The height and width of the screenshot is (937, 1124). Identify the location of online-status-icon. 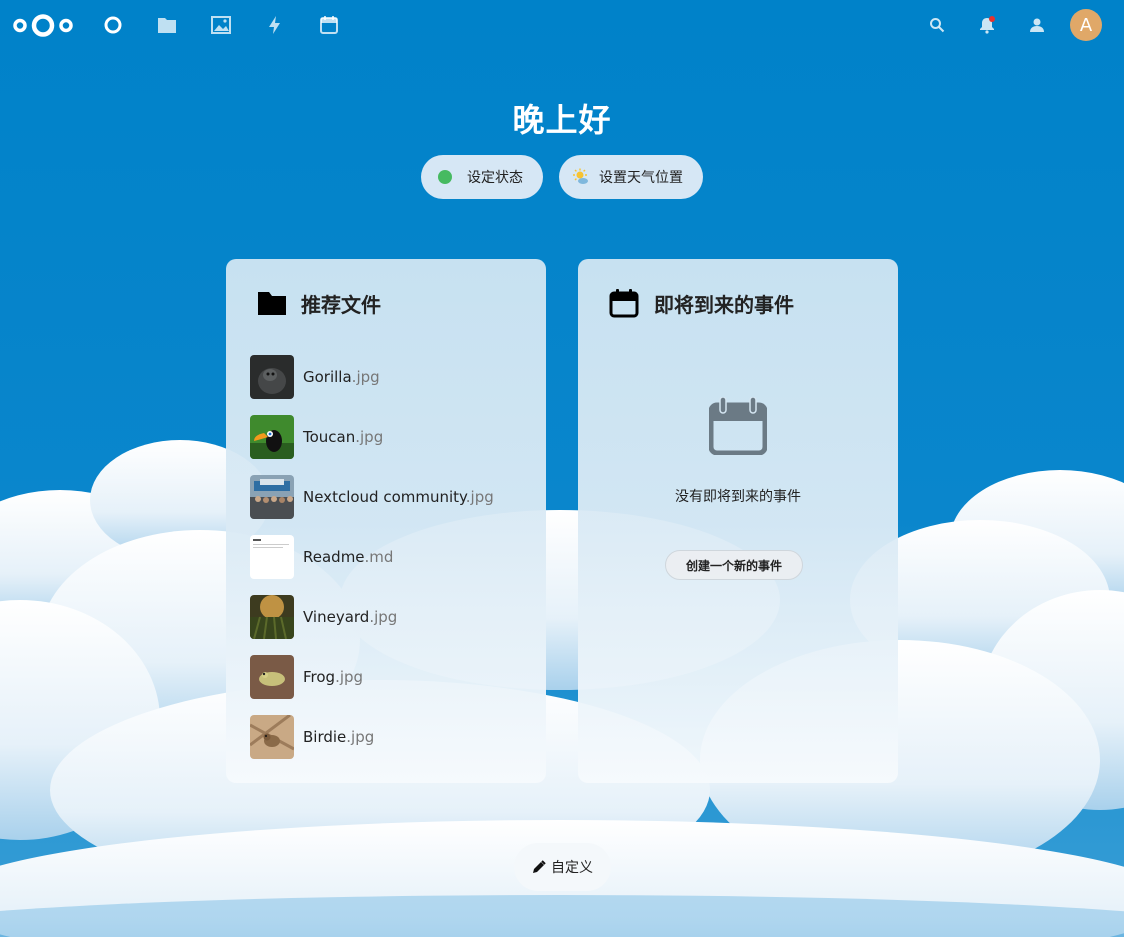
(445, 177).